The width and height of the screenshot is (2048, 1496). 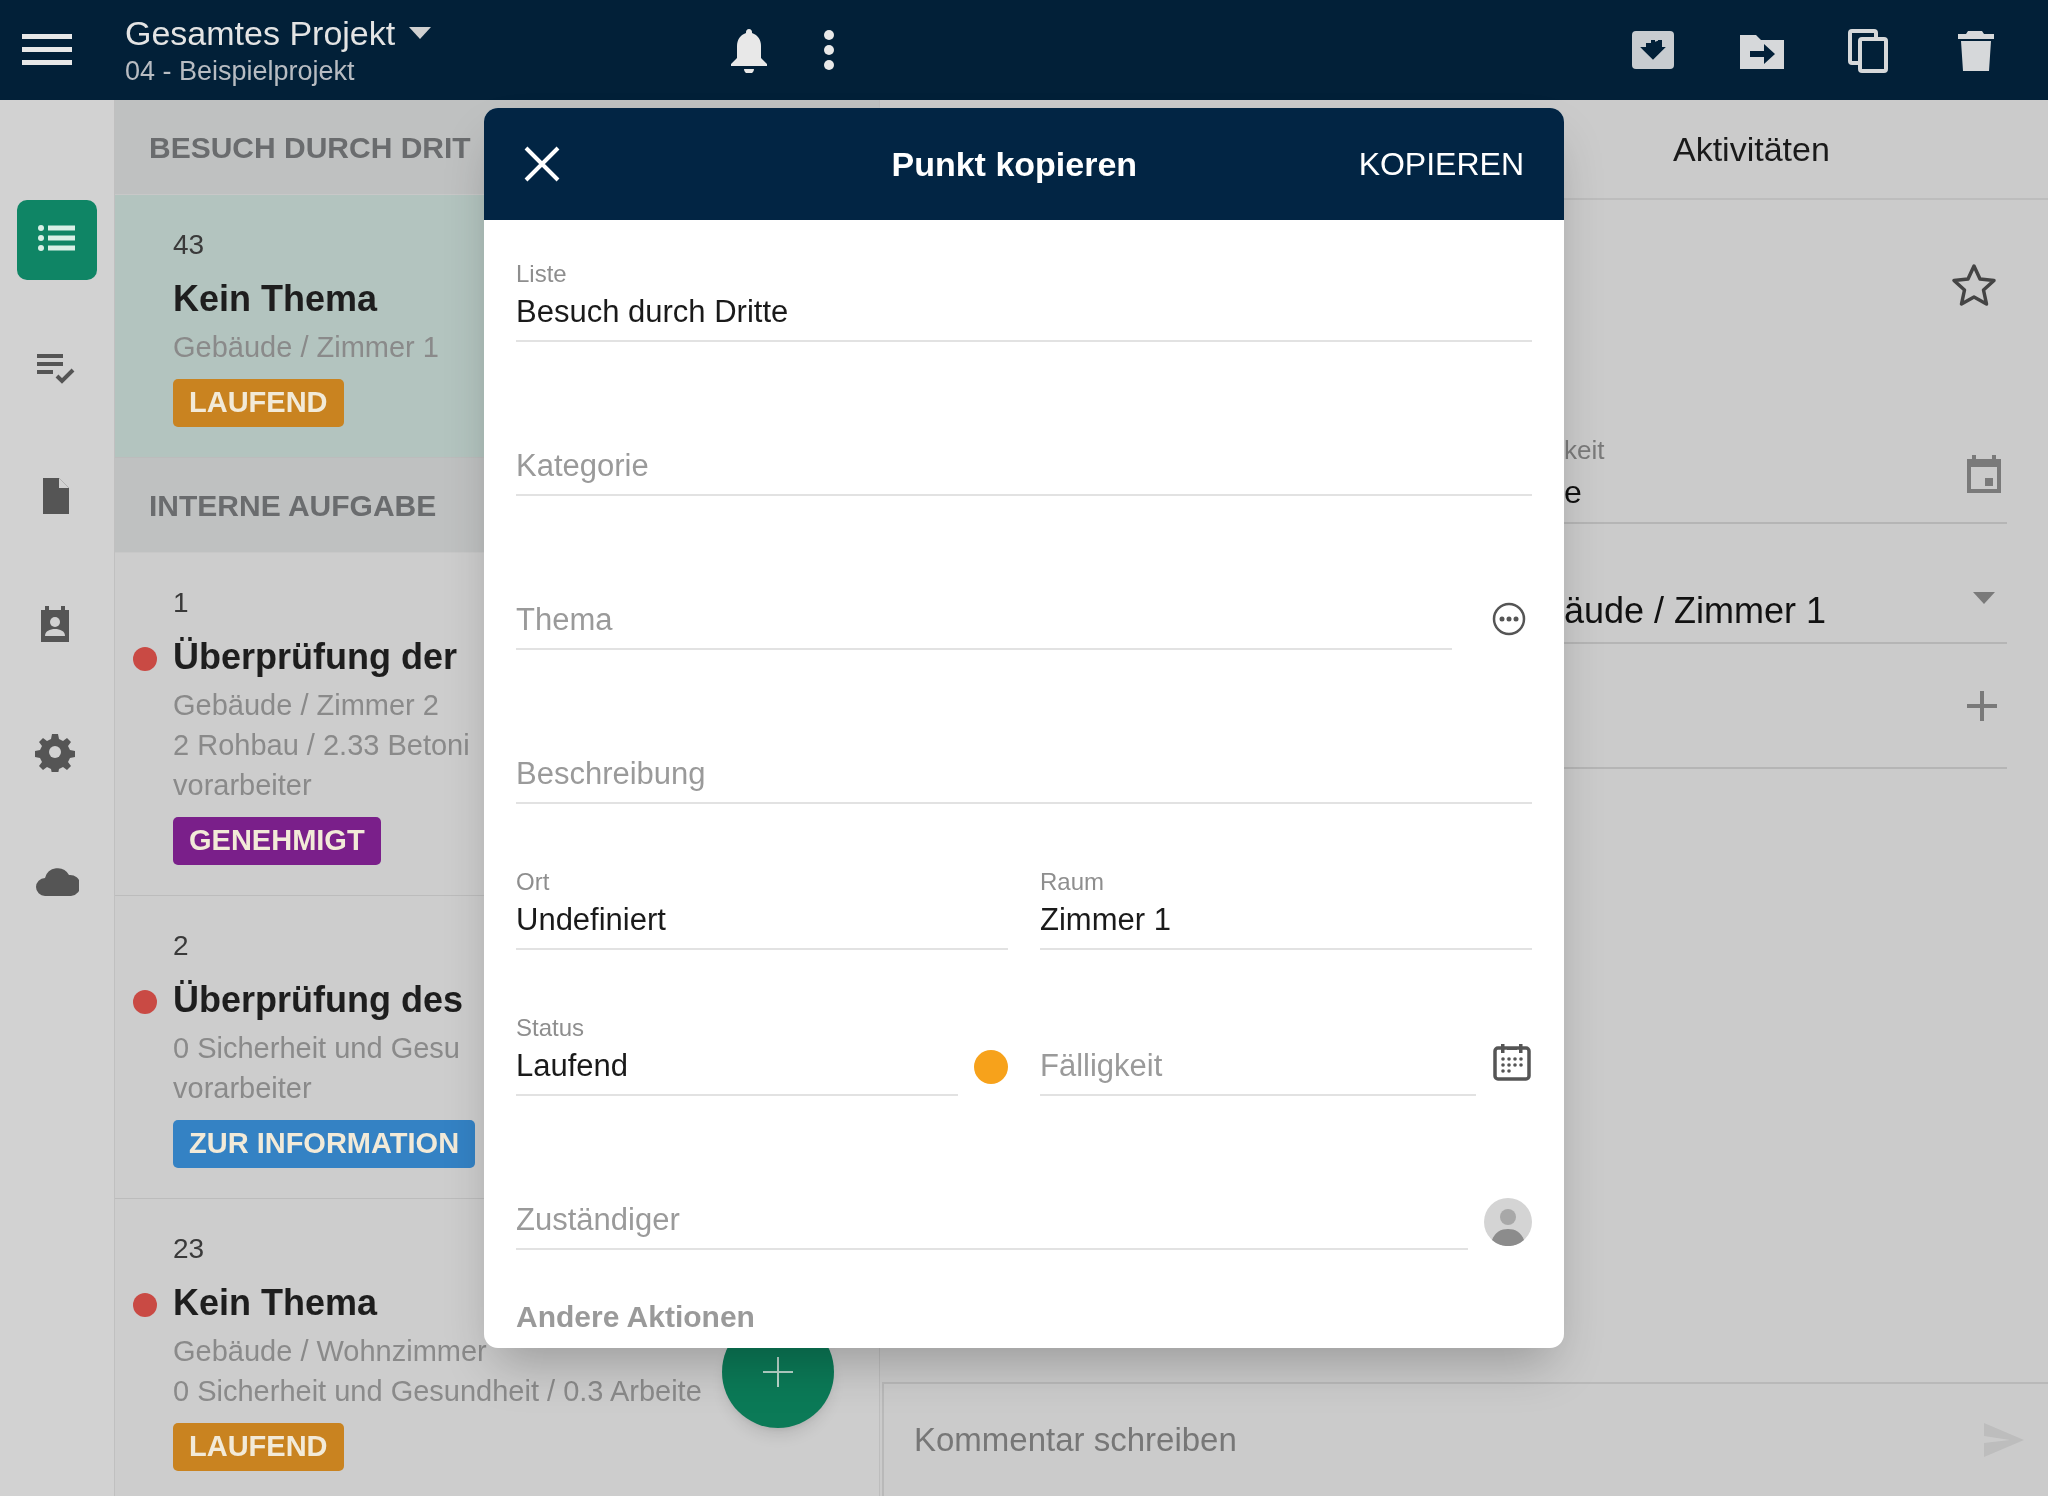 I want to click on item-number: 23, so click(x=189, y=1249).